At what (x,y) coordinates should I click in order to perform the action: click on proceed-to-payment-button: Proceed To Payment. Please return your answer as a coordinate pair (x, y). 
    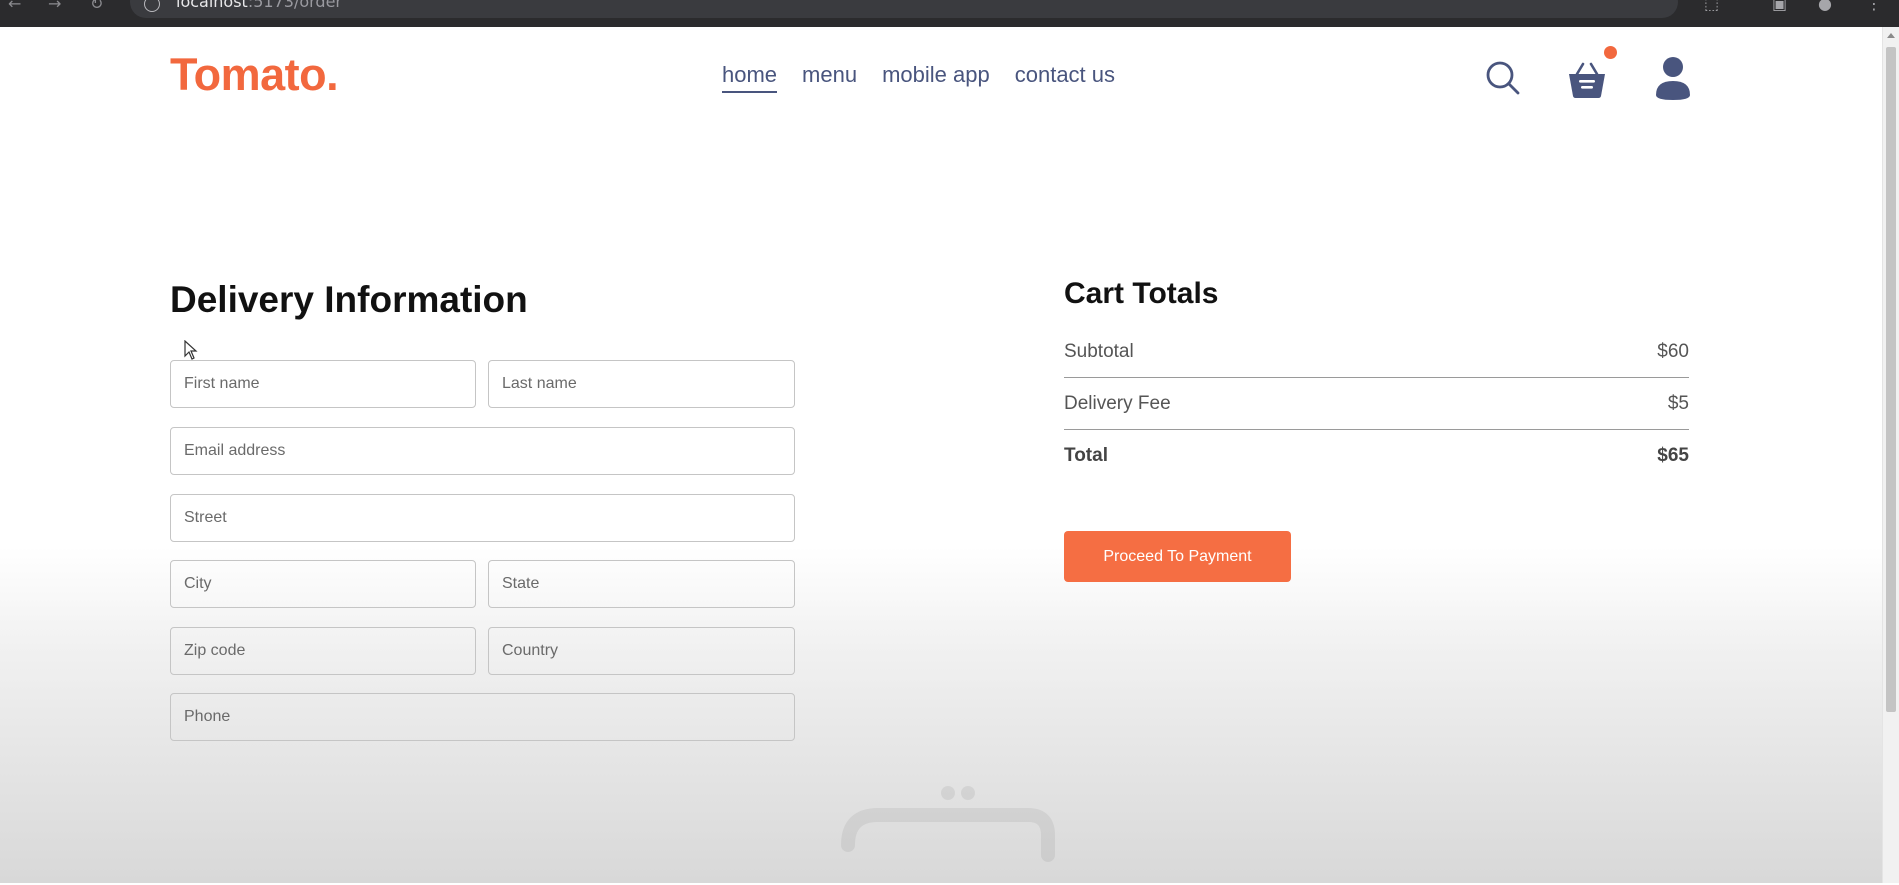
    Looking at the image, I should click on (1177, 556).